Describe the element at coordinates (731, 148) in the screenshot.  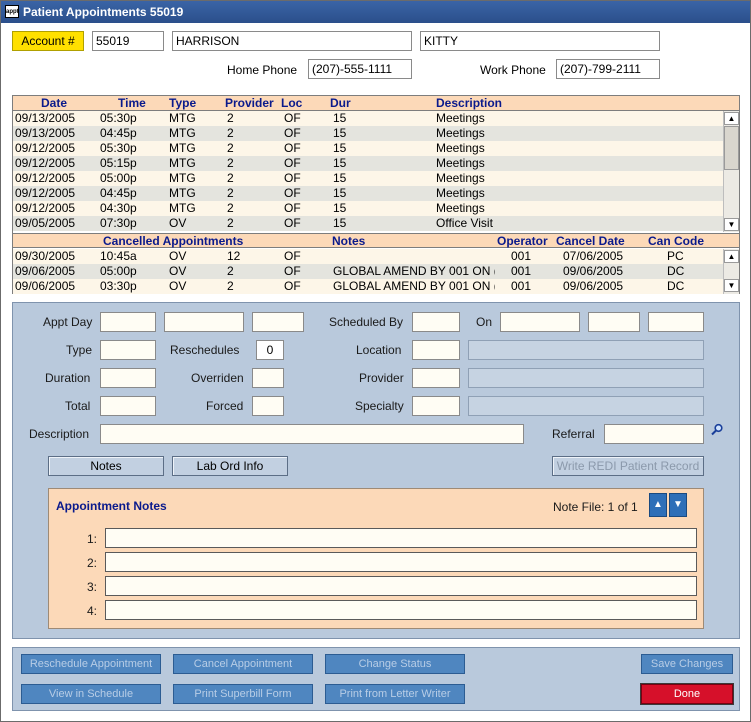
I see `scroll-thumb` at that location.